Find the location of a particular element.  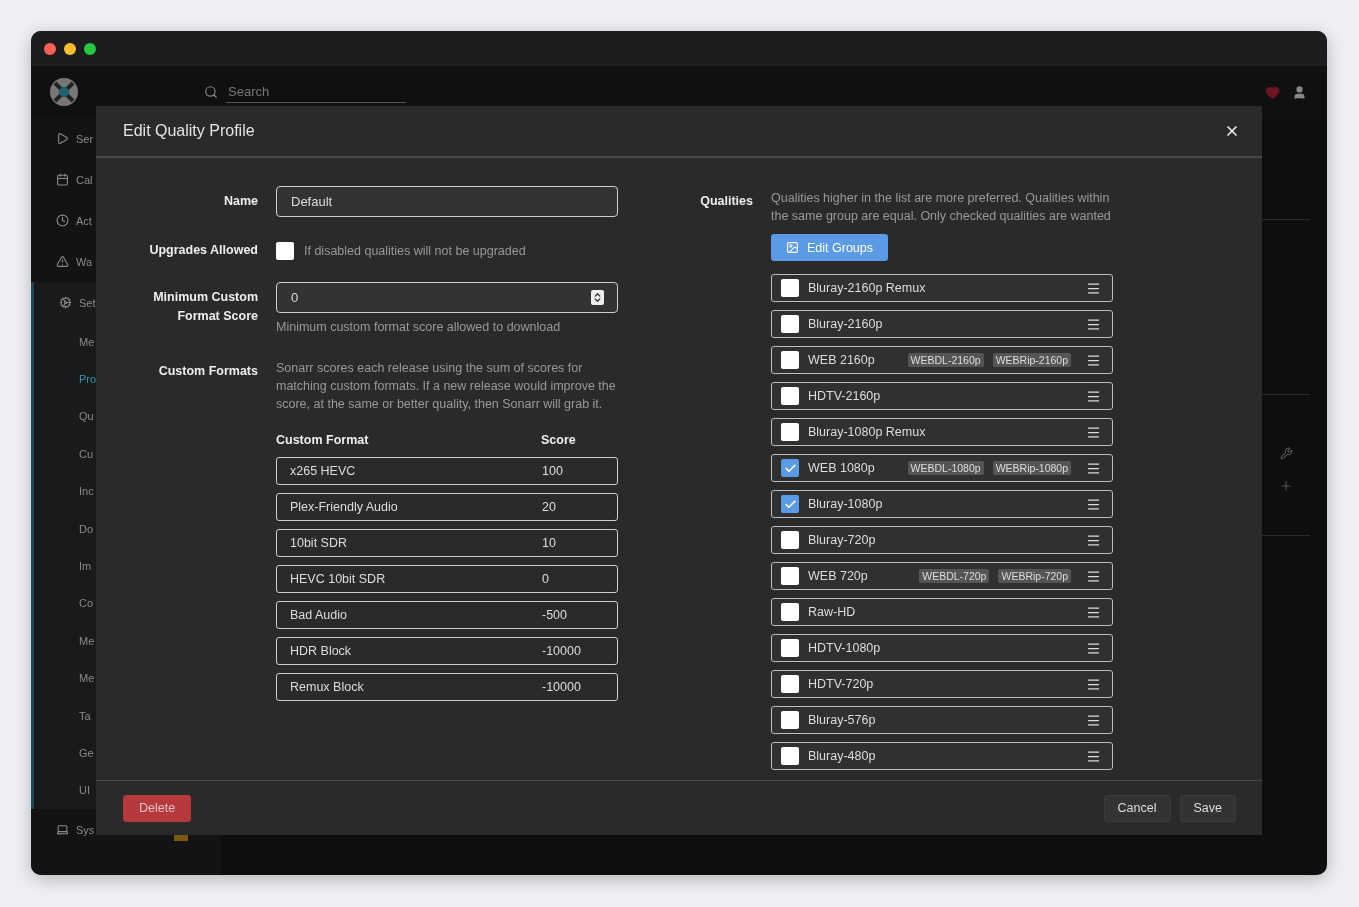

field-label: Upgrades Allowed is located at coordinates (203, 250).